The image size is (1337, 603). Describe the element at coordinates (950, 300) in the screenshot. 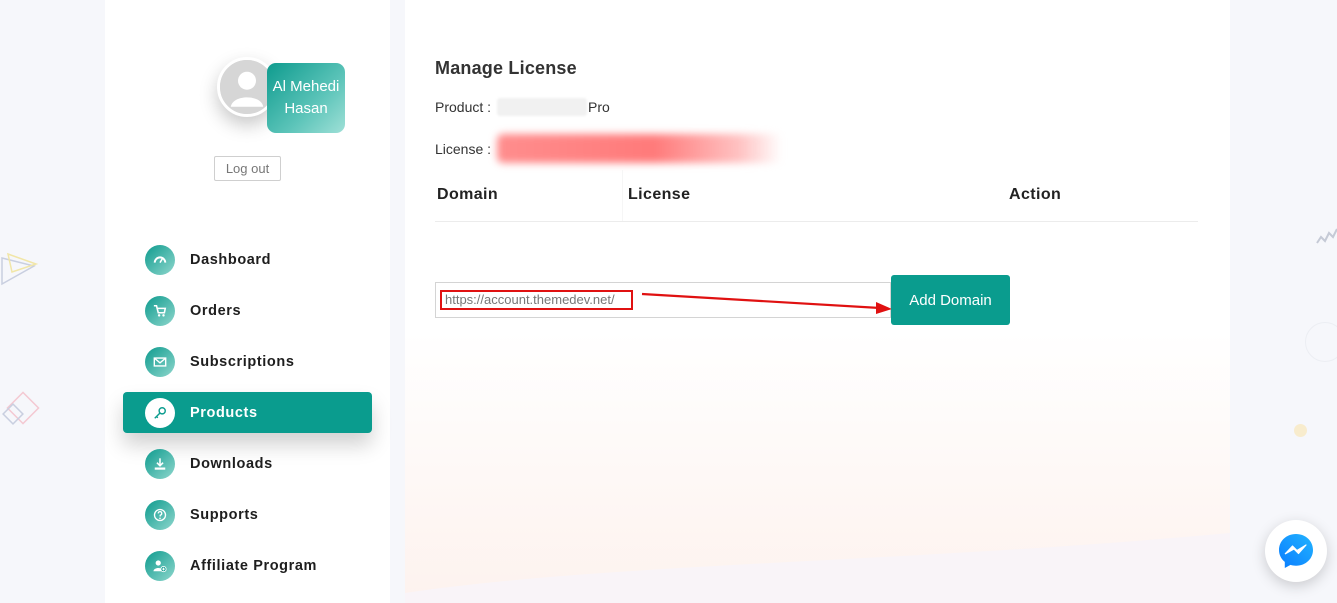

I see `add-domain-button: Add Domain` at that location.